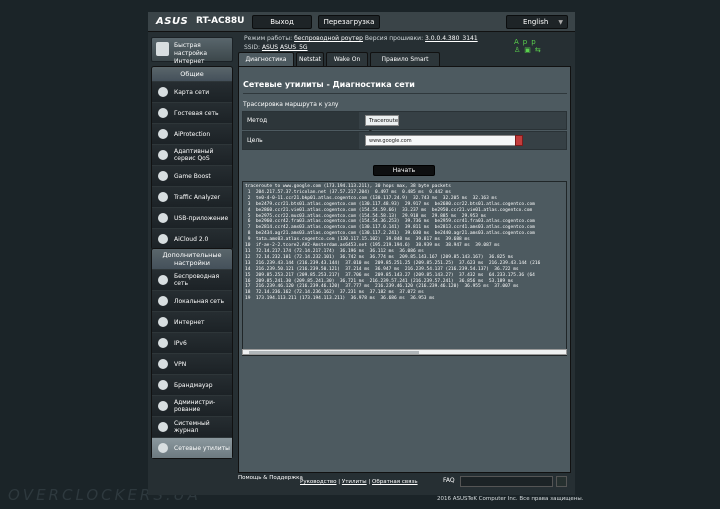  What do you see at coordinates (202, 448) in the screenshot?
I see `sidebar-item-label: Сетевые утилиты` at bounding box center [202, 448].